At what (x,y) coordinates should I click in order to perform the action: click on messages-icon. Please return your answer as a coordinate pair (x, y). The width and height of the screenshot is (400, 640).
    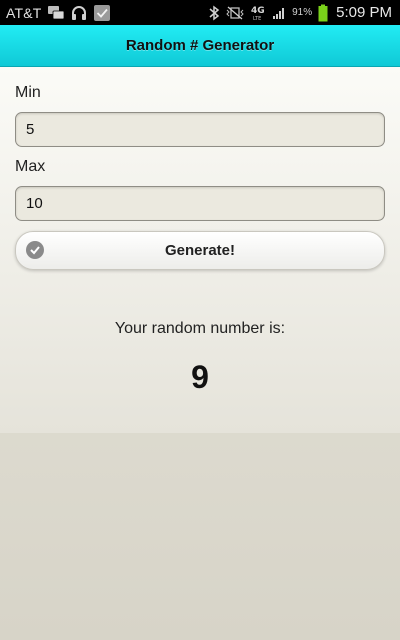
    Looking at the image, I should click on (56, 13).